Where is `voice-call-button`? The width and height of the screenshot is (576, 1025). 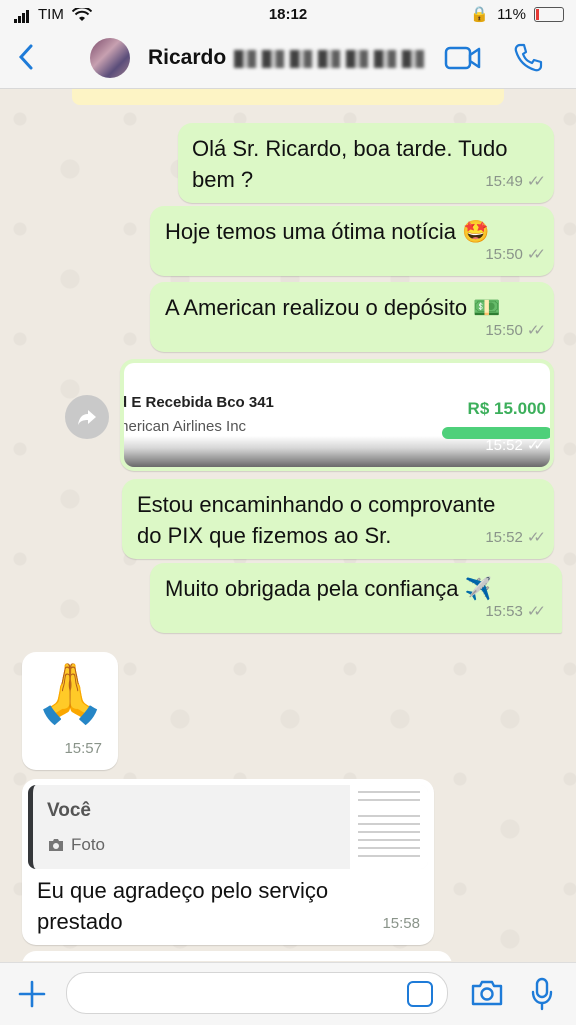 voice-call-button is located at coordinates (528, 60).